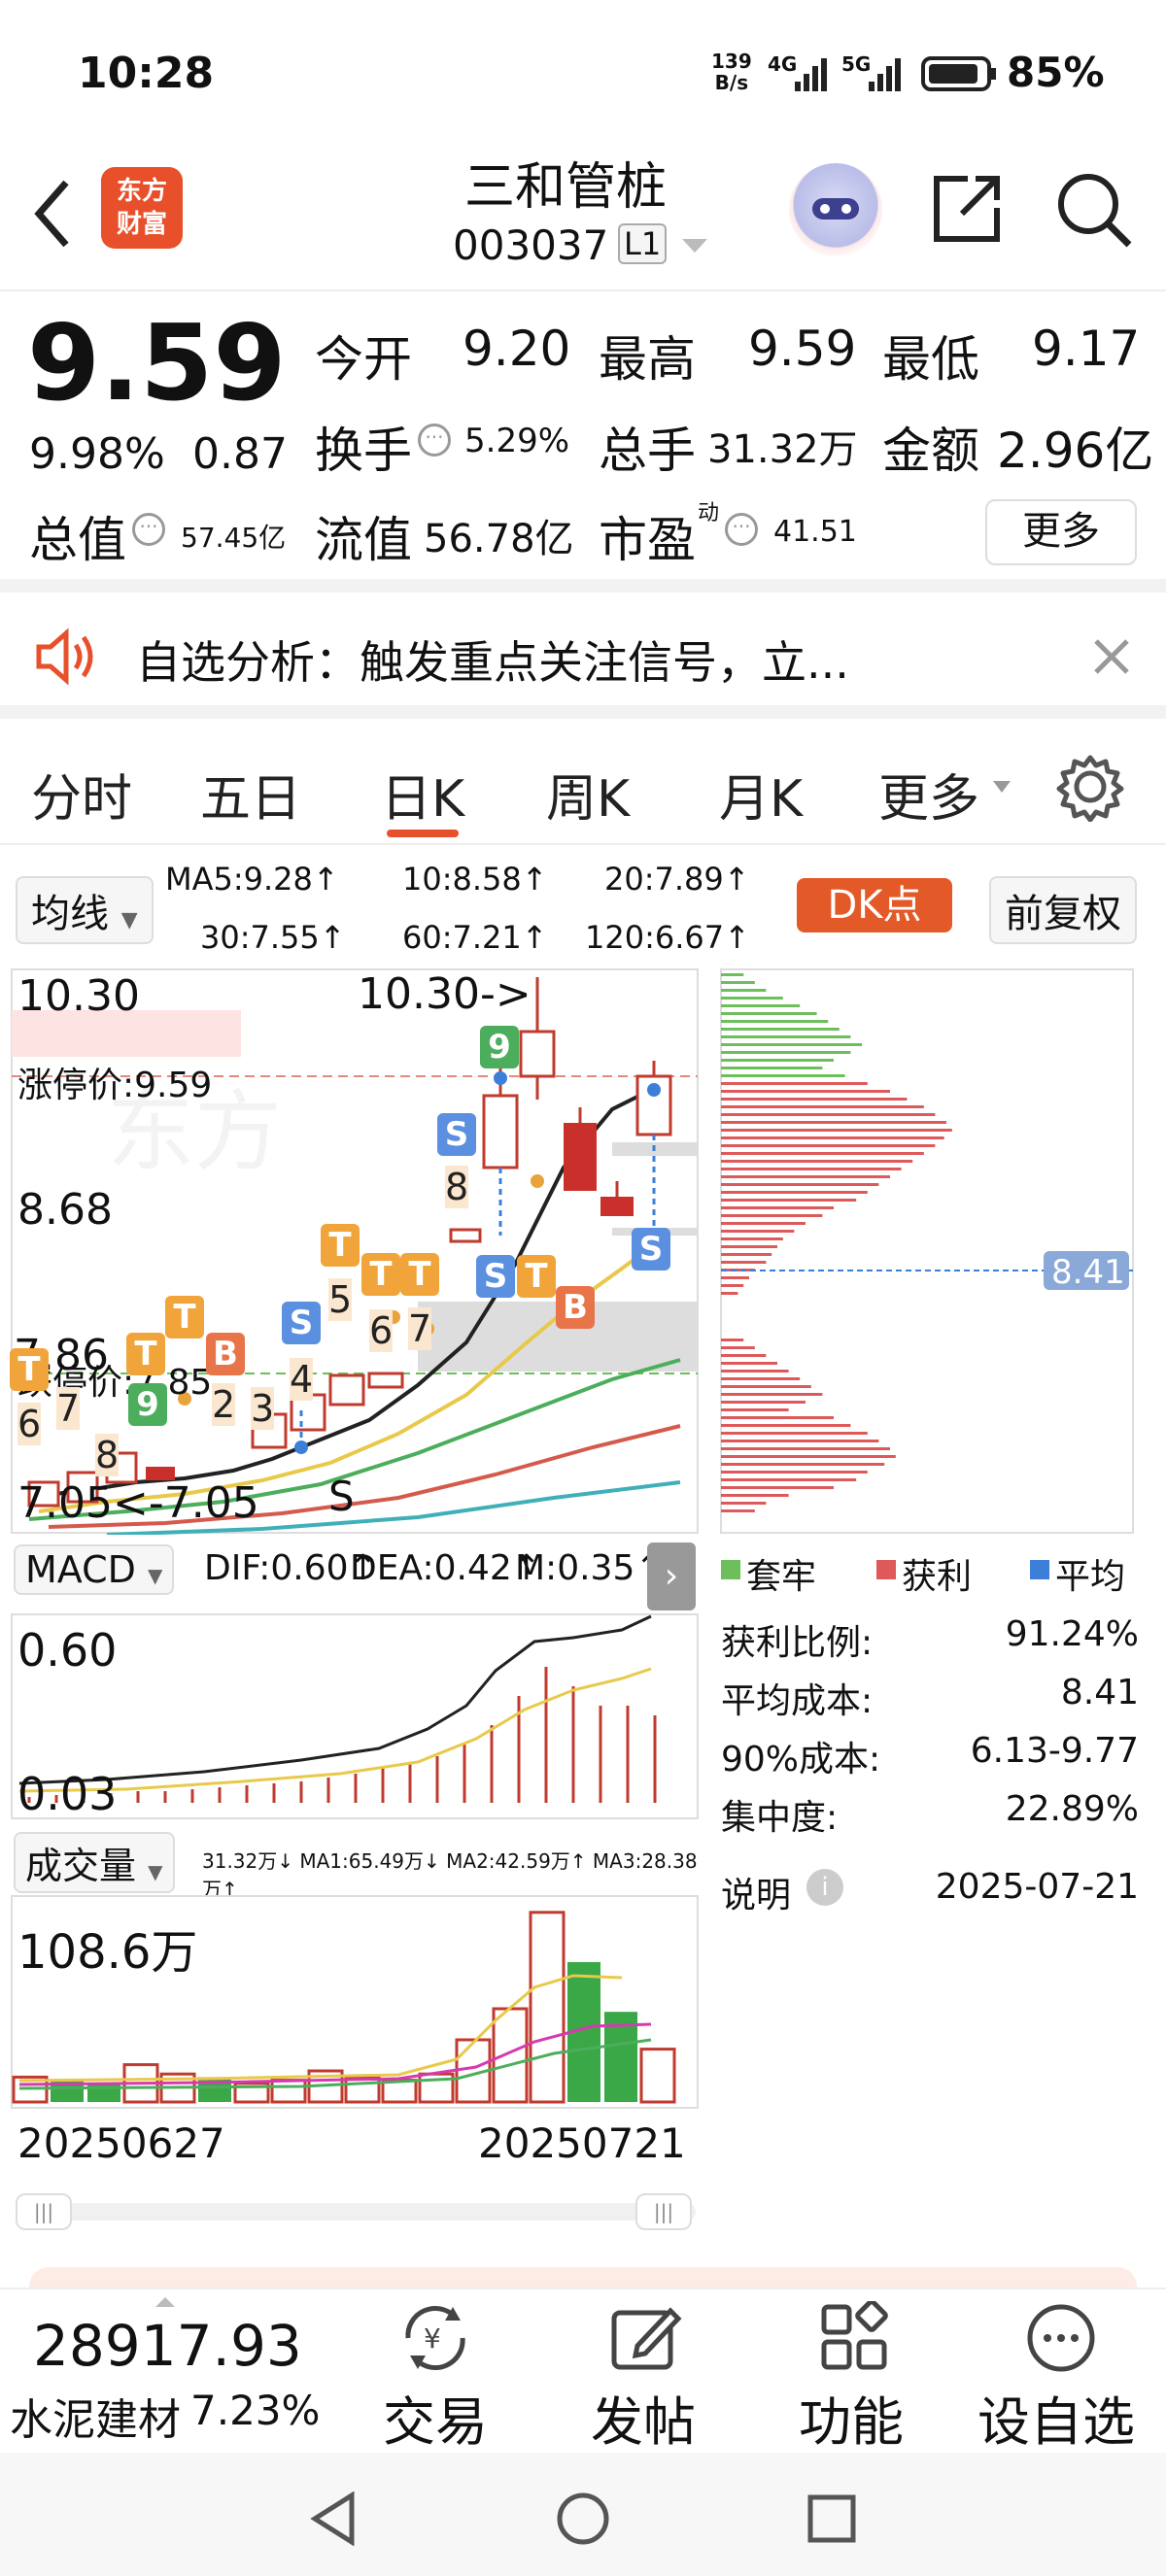 The image size is (1166, 2576). Describe the element at coordinates (930, 451) in the screenshot. I see `amount-label: 金额` at that location.